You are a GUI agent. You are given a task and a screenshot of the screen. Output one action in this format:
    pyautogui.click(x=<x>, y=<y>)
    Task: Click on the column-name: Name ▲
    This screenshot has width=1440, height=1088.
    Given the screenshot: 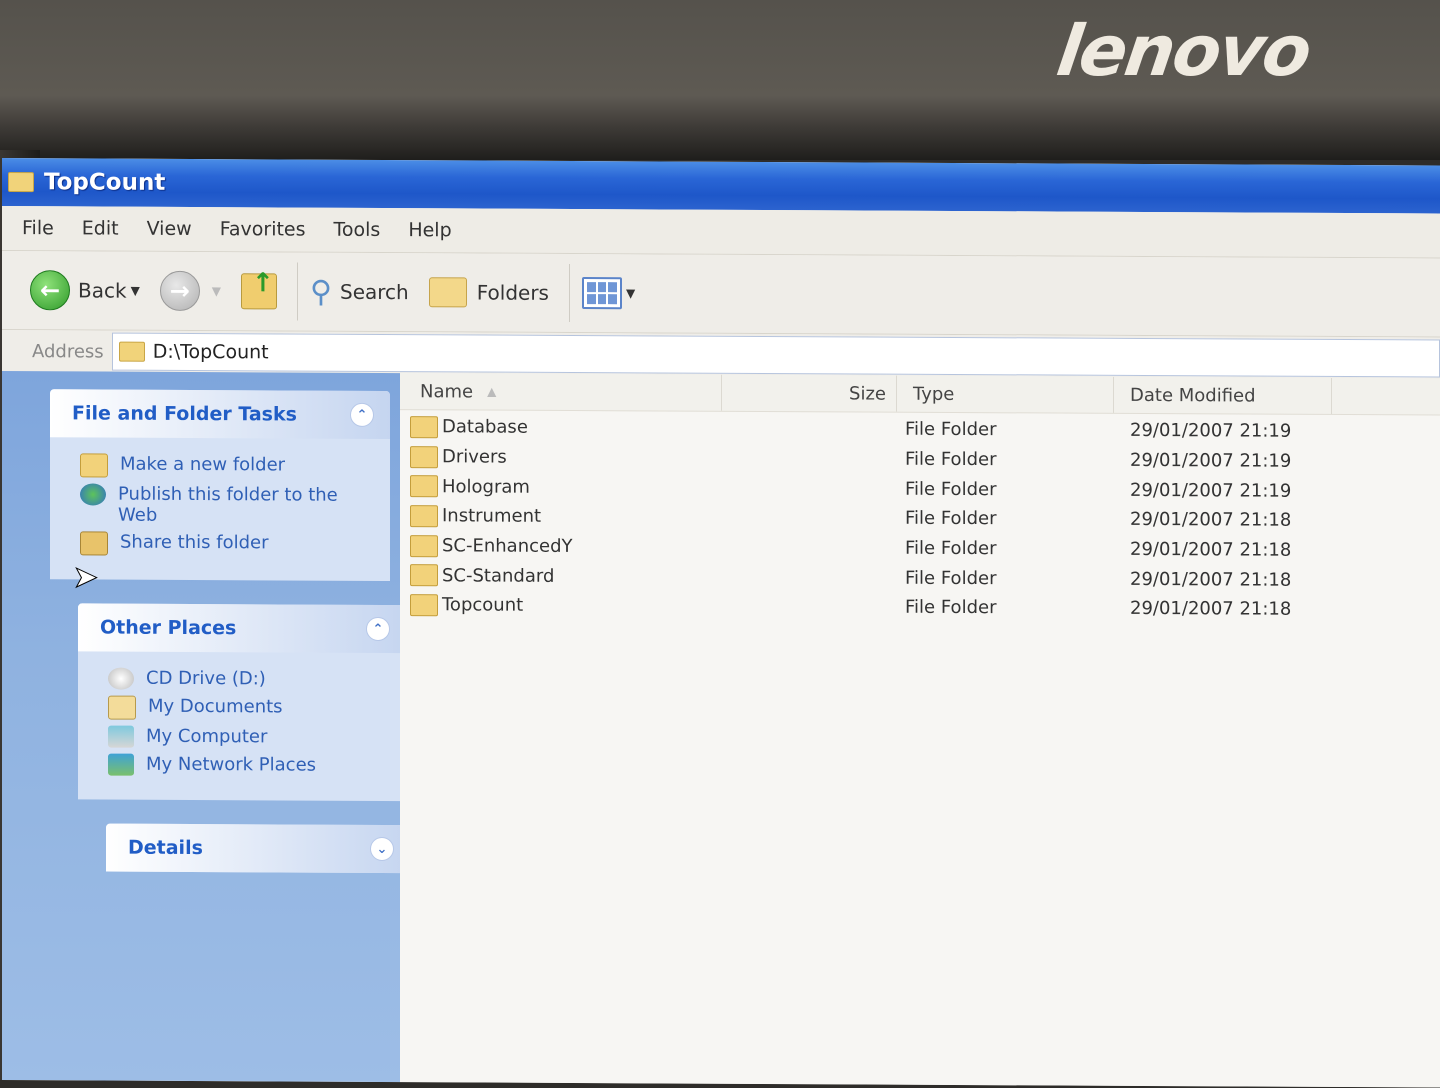 What is the action you would take?
    pyautogui.click(x=561, y=392)
    